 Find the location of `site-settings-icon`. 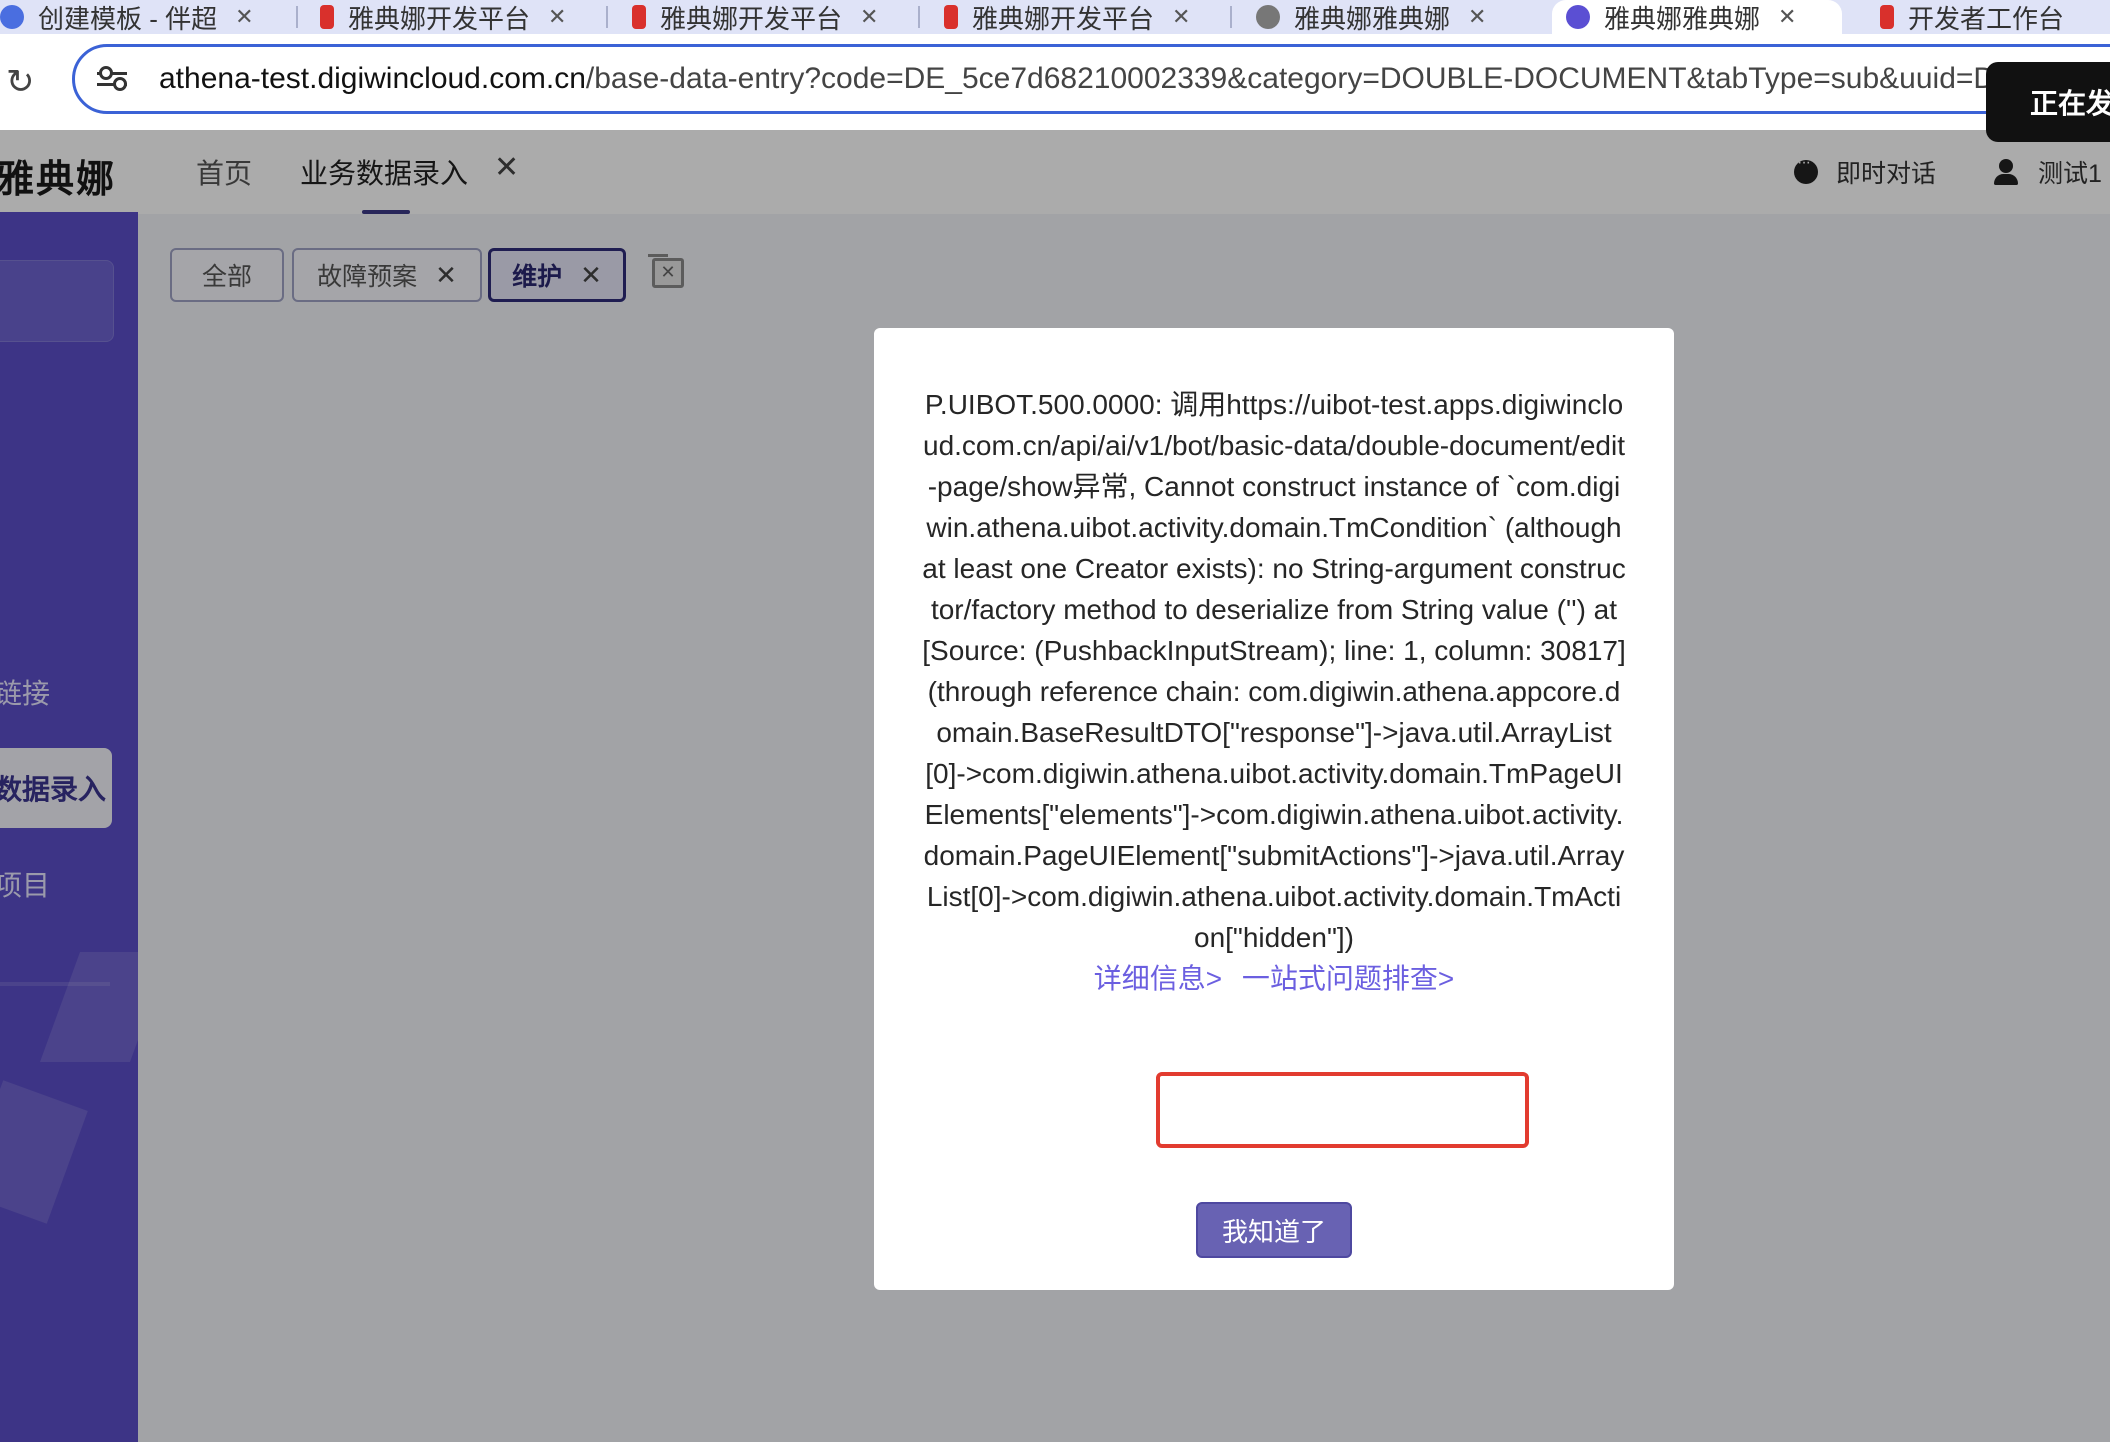

site-settings-icon is located at coordinates (114, 79).